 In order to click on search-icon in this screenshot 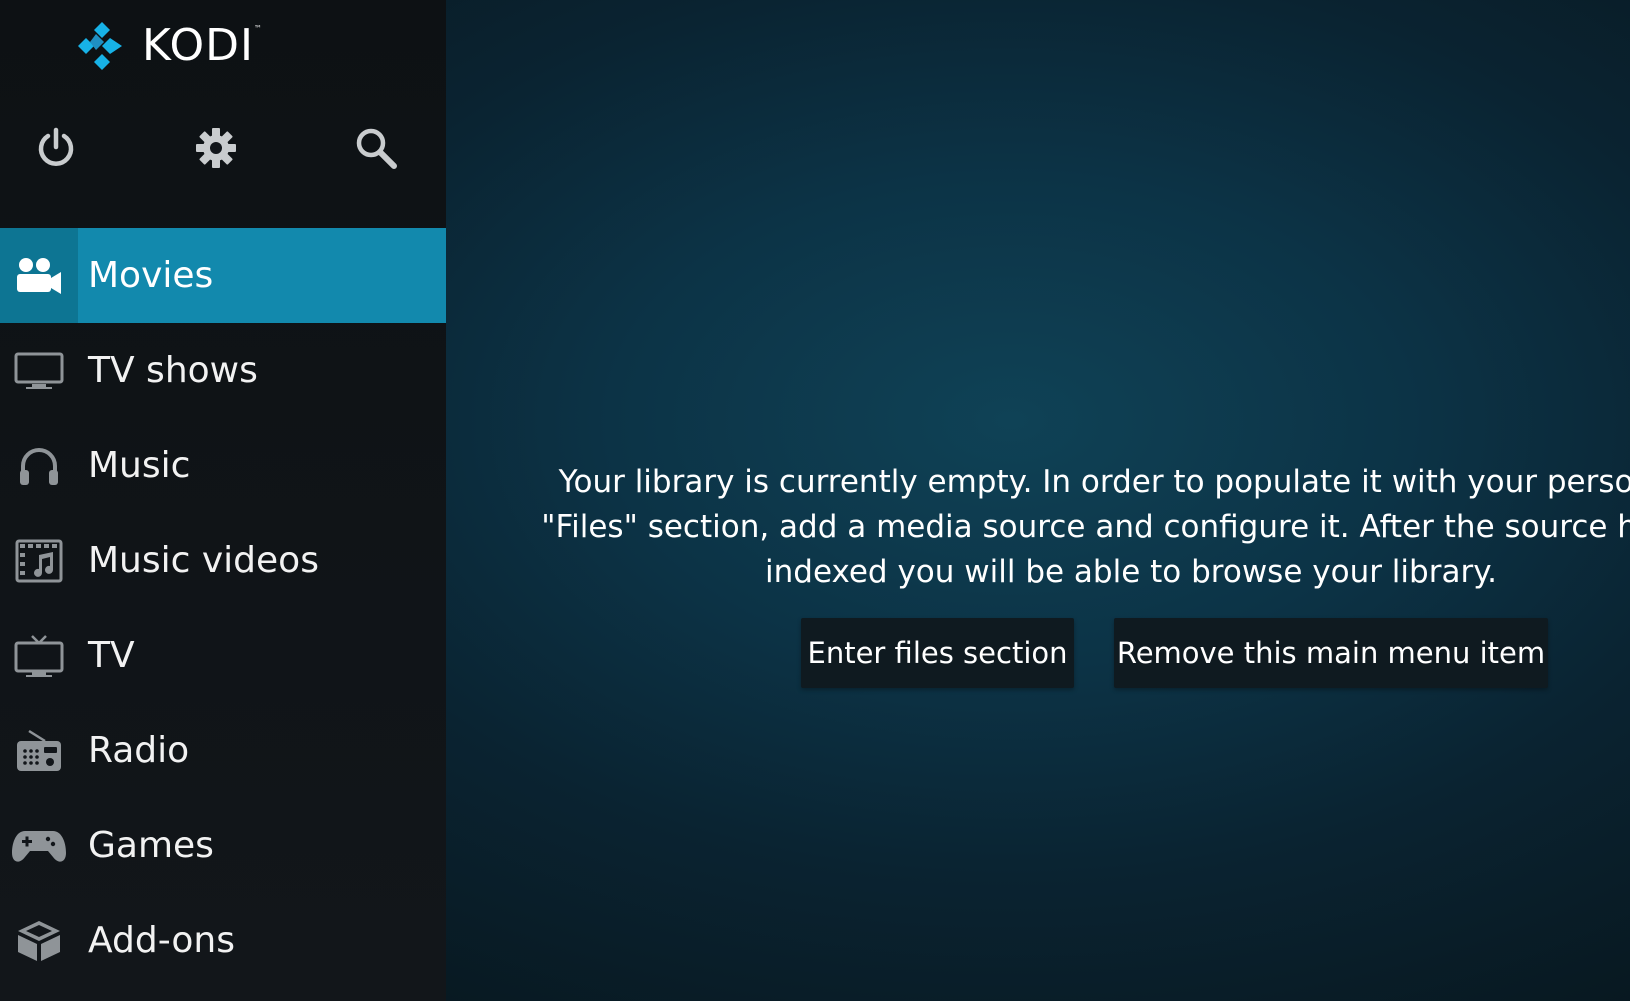, I will do `click(376, 148)`.